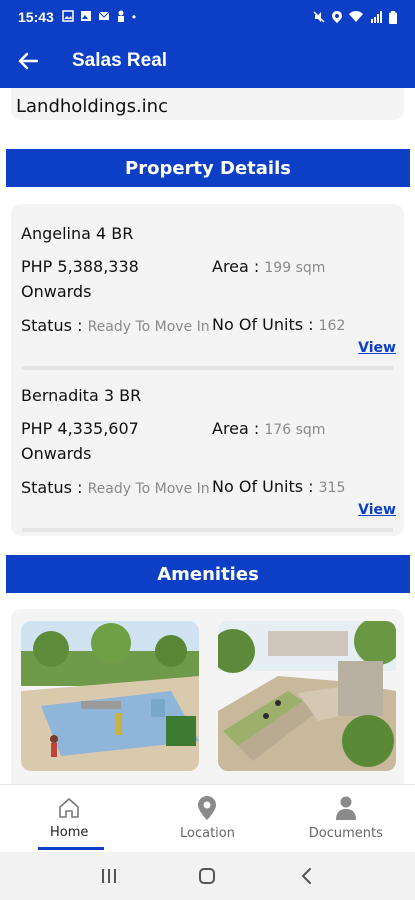  I want to click on units-value: 162, so click(332, 326).